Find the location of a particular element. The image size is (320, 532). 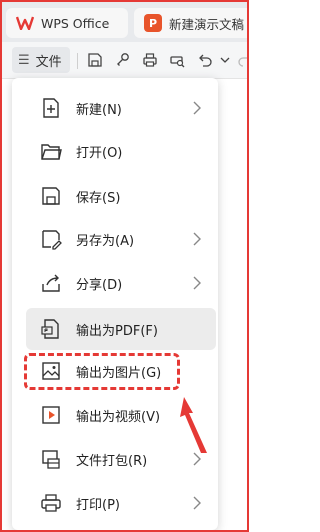

menu-item-label: 保存(S) is located at coordinates (98, 198).